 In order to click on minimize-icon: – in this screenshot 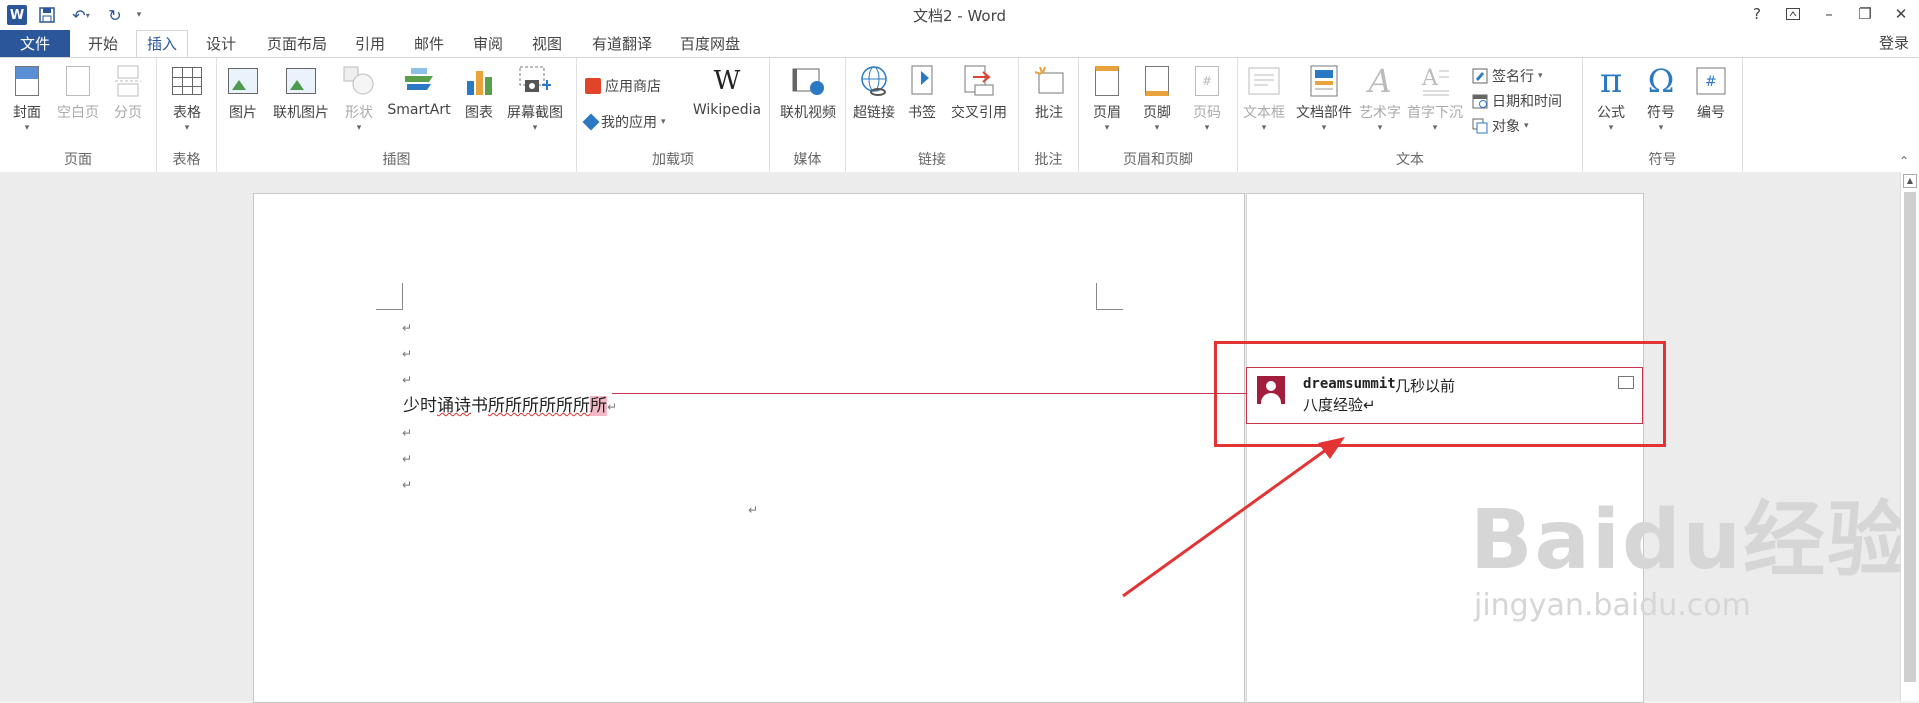, I will do `click(1829, 14)`.